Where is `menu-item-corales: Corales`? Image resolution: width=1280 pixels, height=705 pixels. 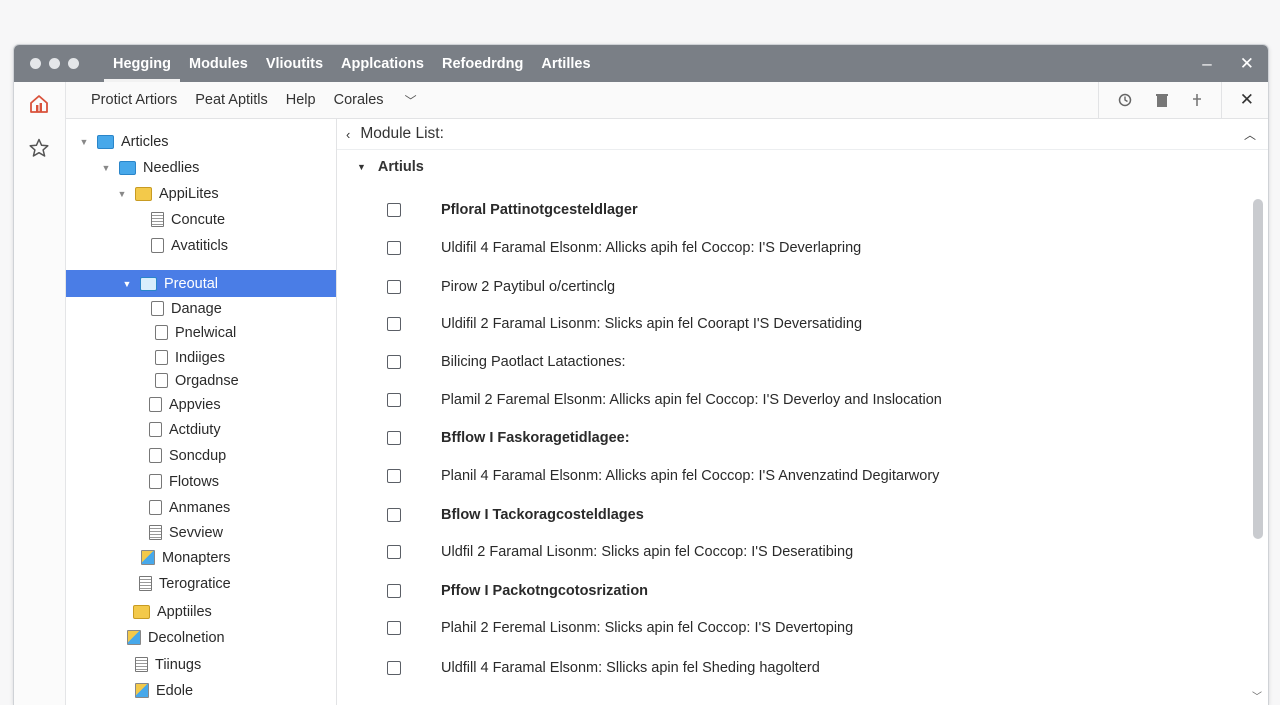 menu-item-corales: Corales is located at coordinates (359, 100).